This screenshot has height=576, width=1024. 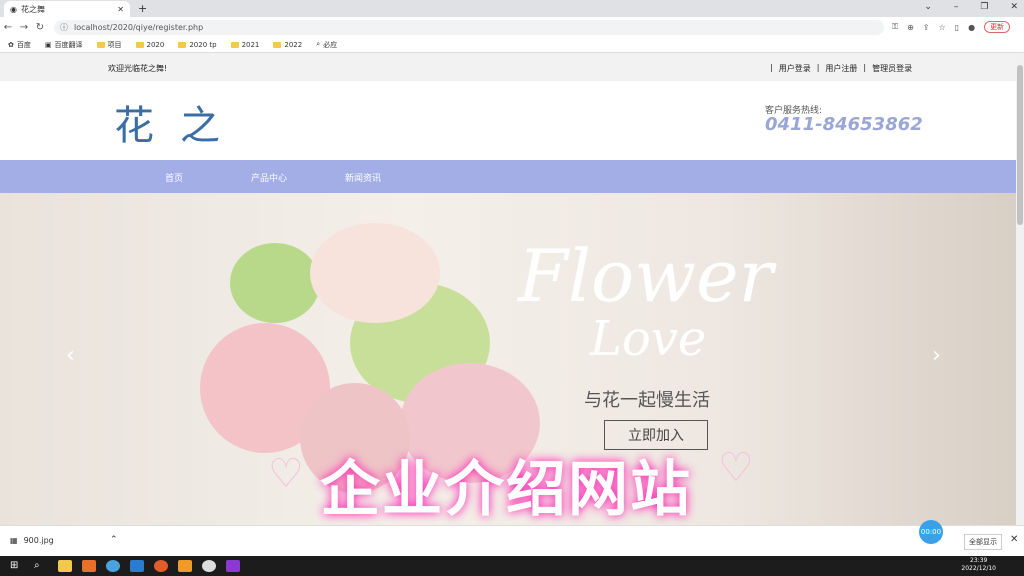 I want to click on banner-love-text: Love, so click(x=648, y=339).